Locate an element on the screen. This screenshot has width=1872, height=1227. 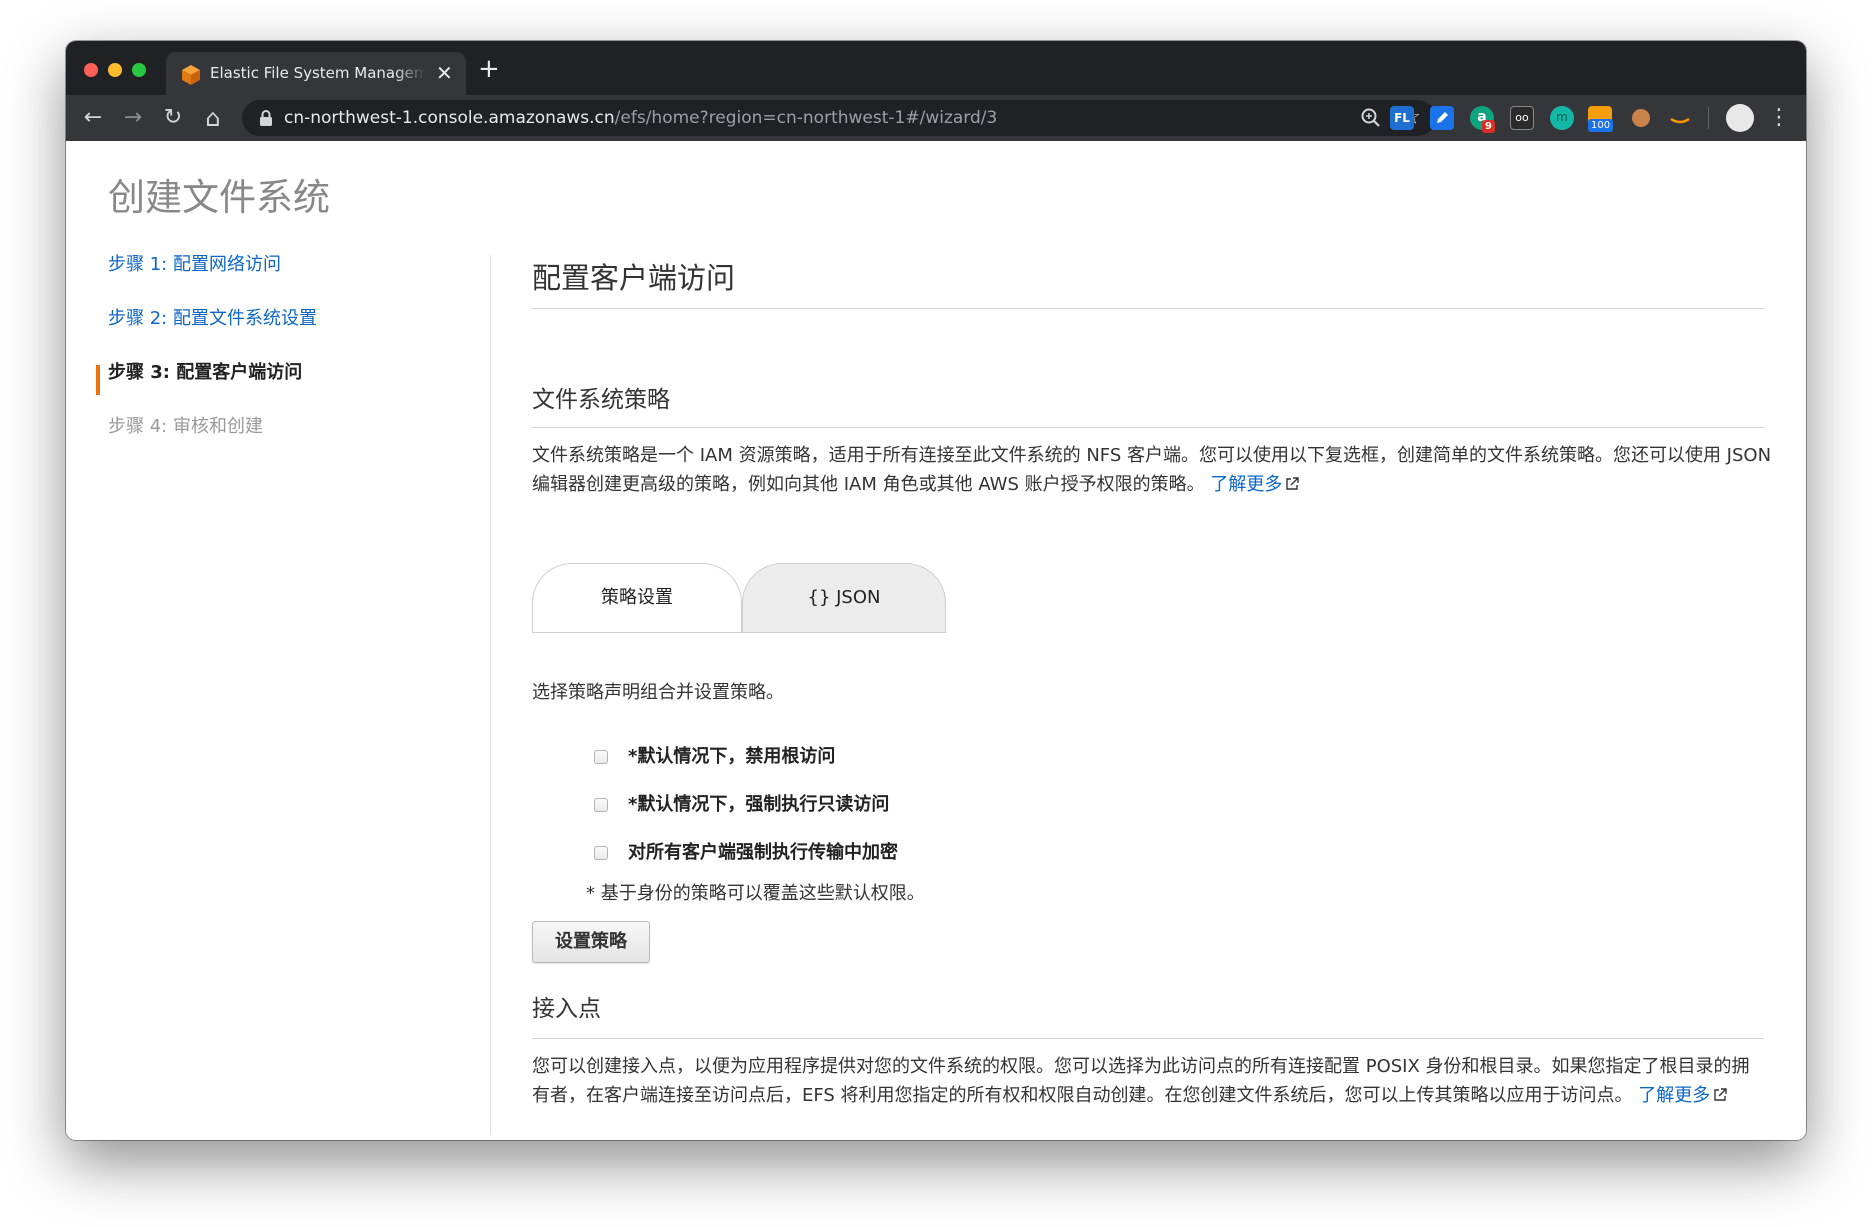
grammar-extension-icon: a 9 is located at coordinates (1482, 119).